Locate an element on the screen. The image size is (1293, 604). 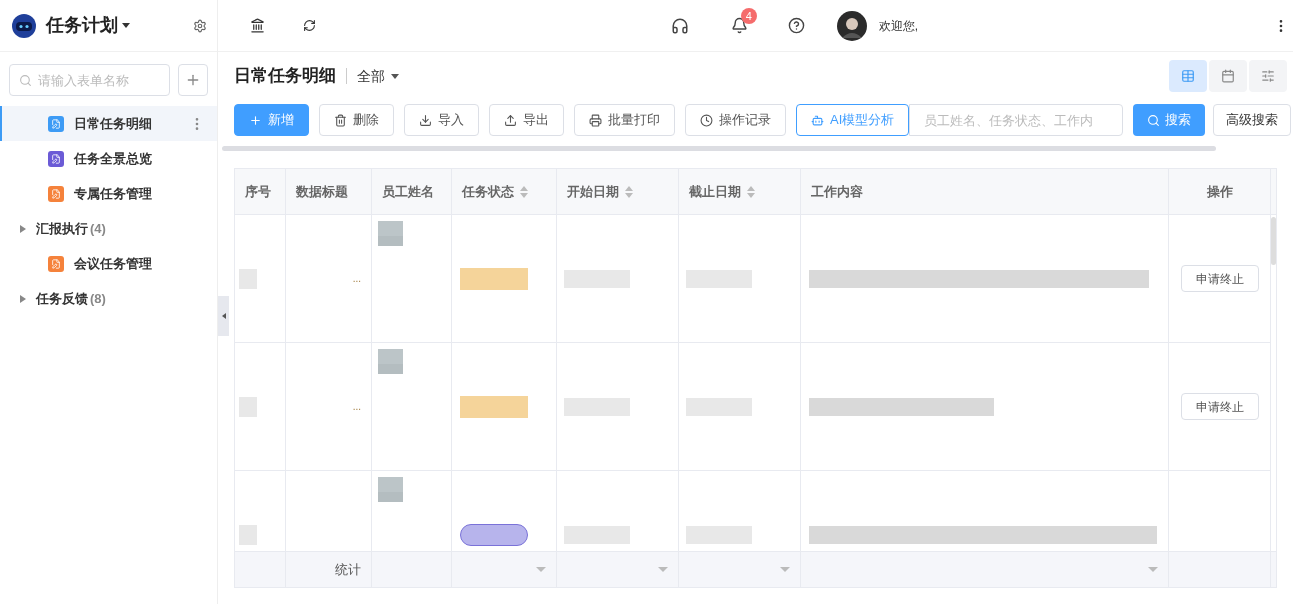
column-header: 截止日期 is located at coordinates (740, 191).